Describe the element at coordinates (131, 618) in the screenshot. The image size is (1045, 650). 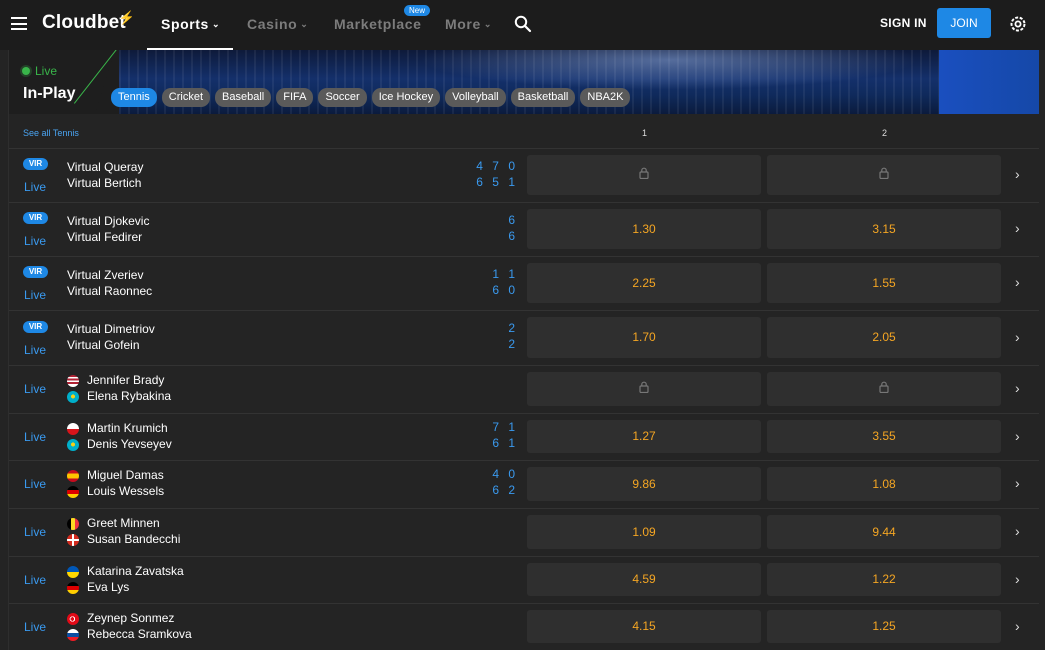
I see `player-1-name: Zeynep Sonmez` at that location.